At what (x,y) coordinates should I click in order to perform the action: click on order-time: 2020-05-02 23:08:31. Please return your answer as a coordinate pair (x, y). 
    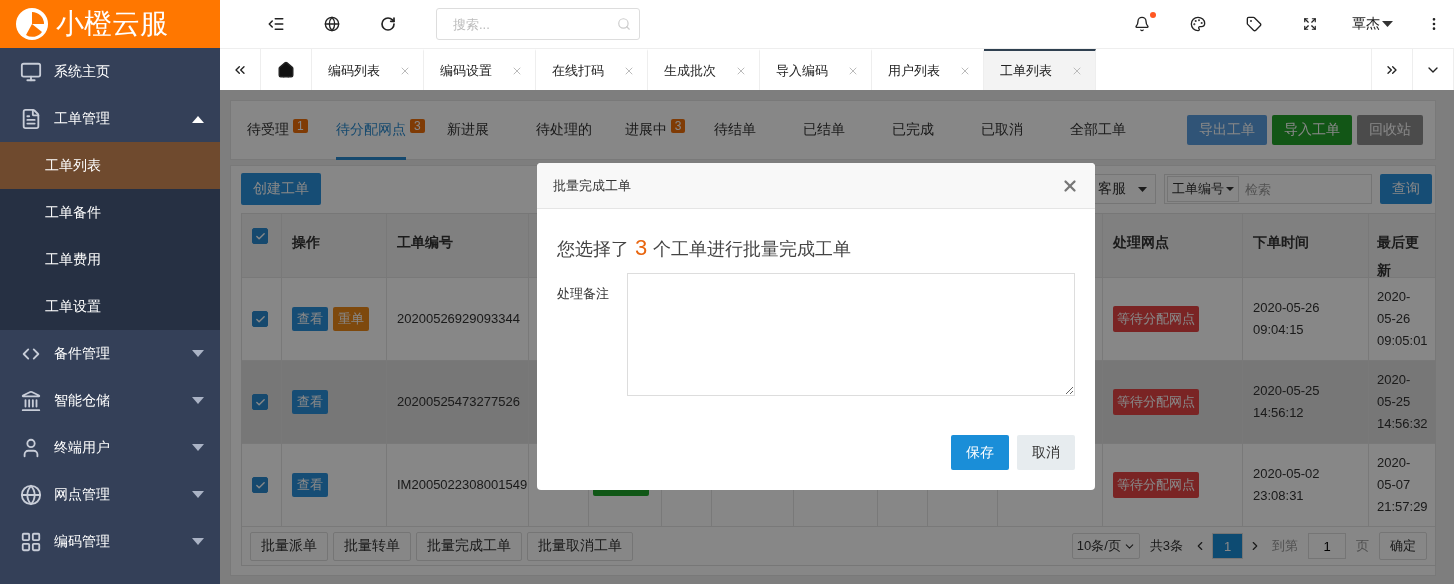
    Looking at the image, I should click on (1287, 485).